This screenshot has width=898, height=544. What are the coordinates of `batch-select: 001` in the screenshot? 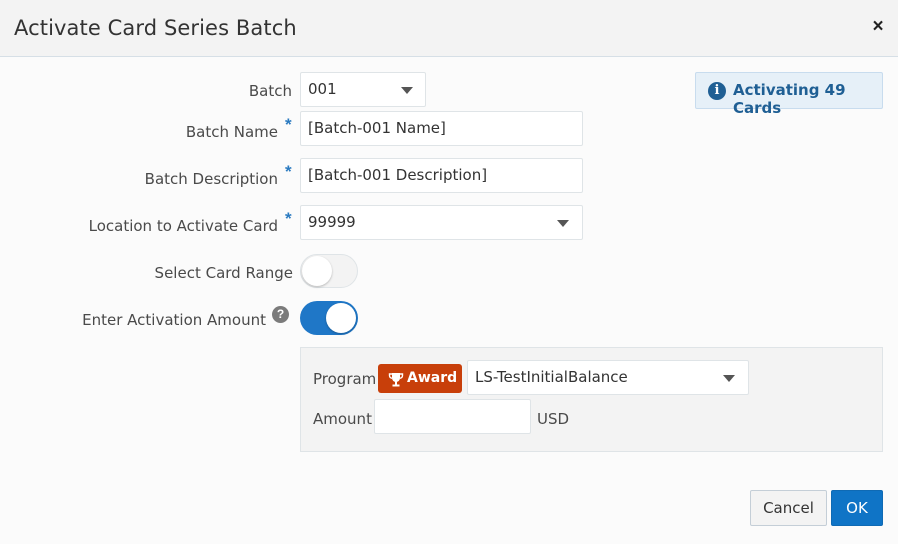 It's located at (363, 89).